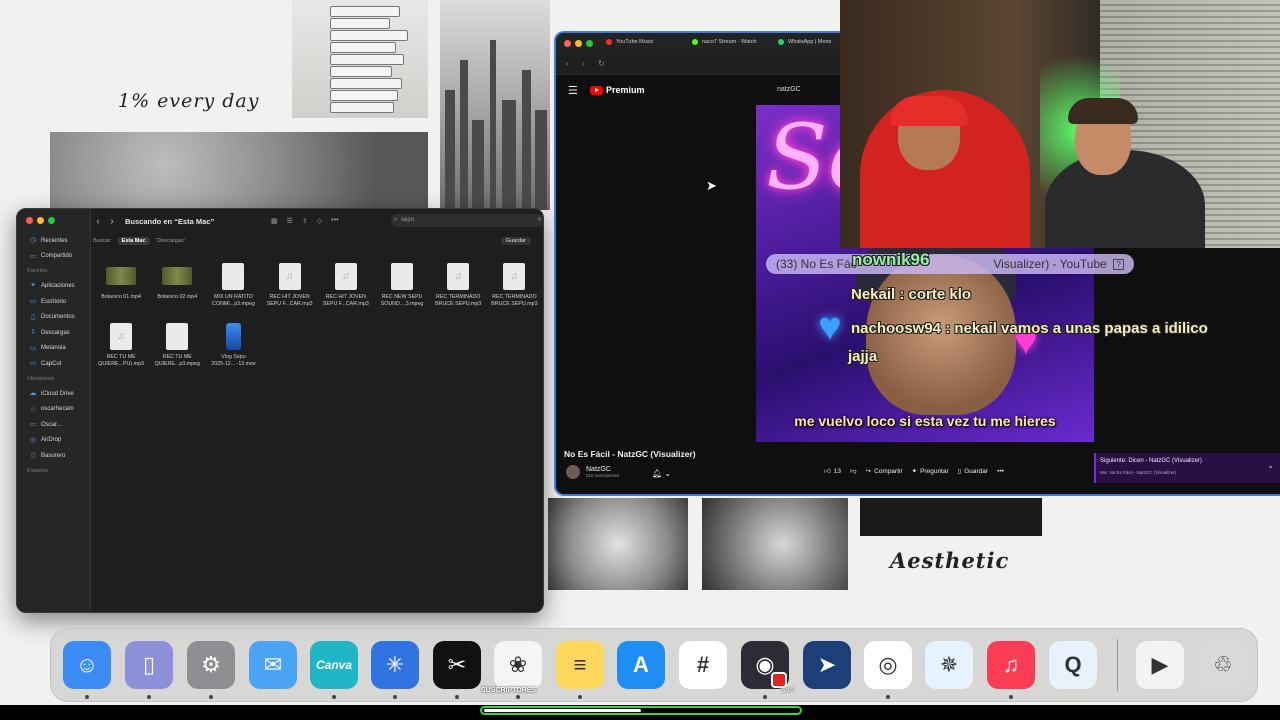 This screenshot has height=720, width=1280. What do you see at coordinates (177, 360) in the screenshot?
I see `file-name: REC TU ME QUIERE...p3.mpeg` at bounding box center [177, 360].